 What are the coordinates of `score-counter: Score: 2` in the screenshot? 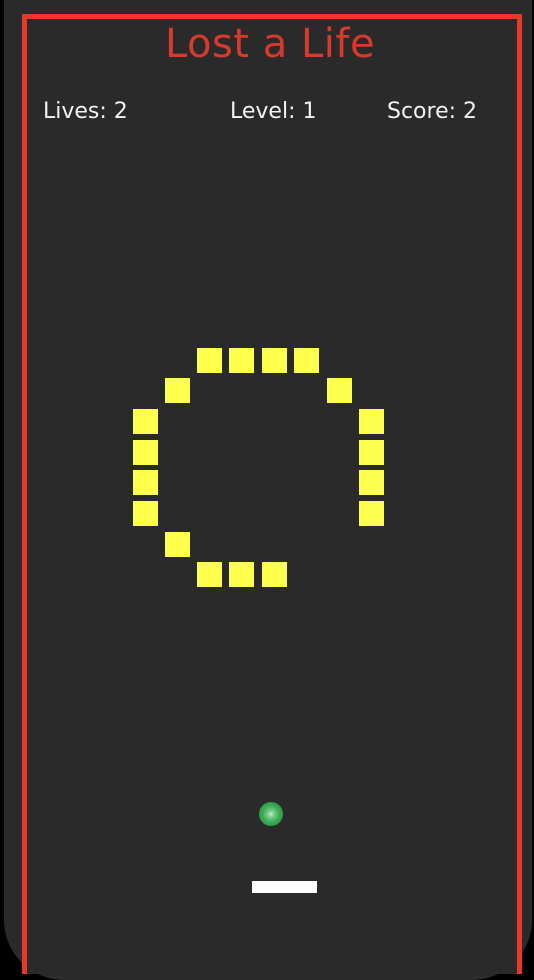 It's located at (432, 111).